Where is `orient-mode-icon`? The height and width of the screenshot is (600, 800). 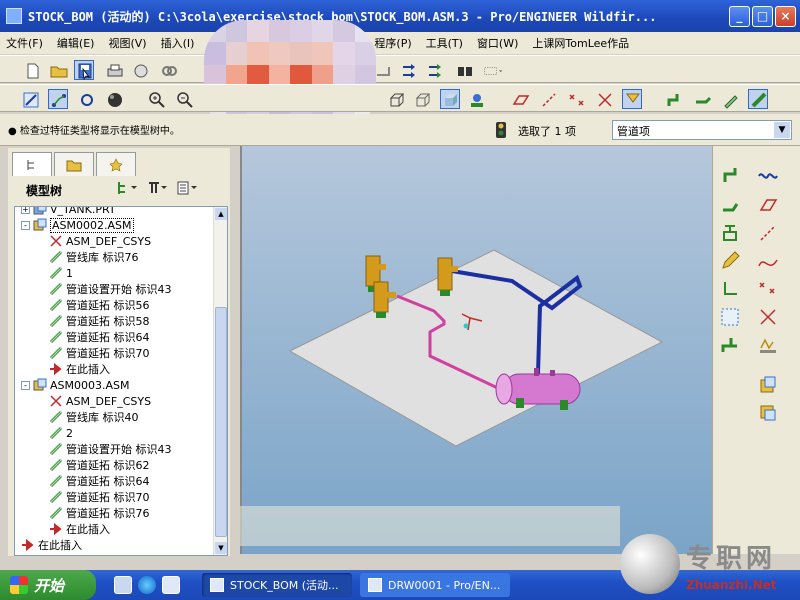 orient-mode-icon is located at coordinates (86, 99).